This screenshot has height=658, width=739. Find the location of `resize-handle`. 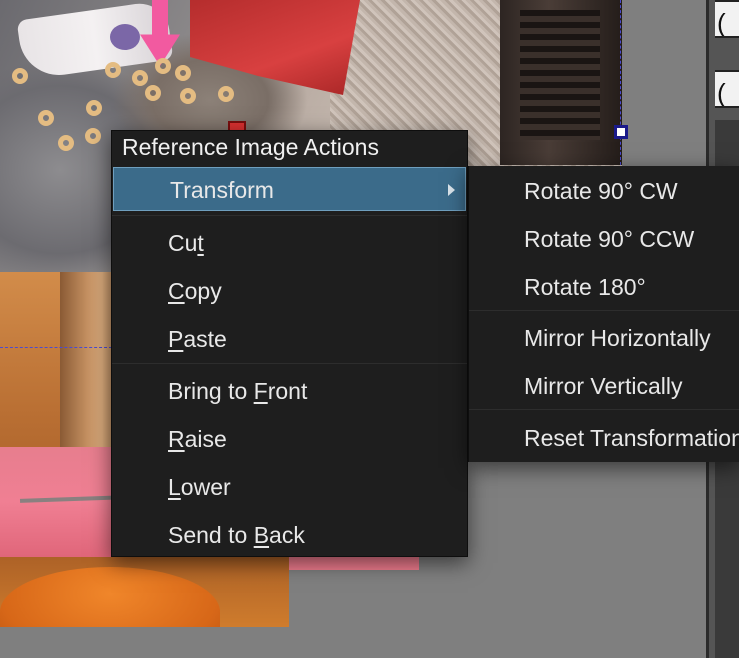

resize-handle is located at coordinates (621, 132).